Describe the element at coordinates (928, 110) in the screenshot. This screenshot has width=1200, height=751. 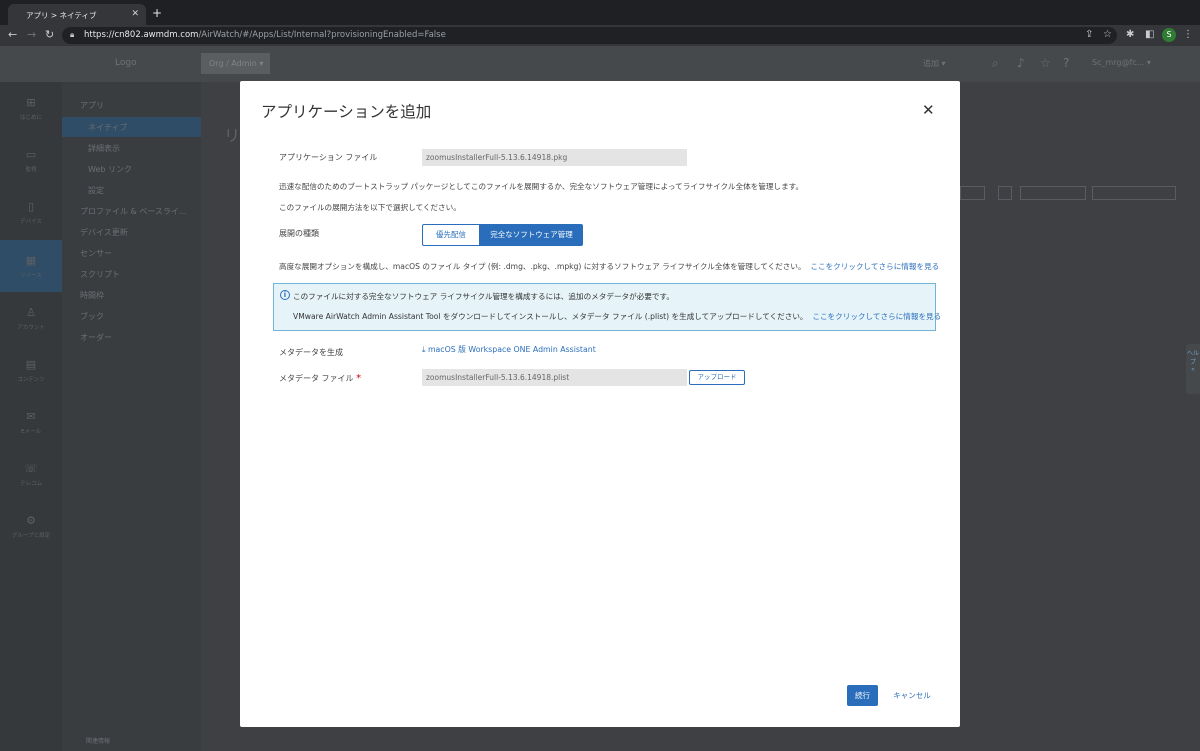
I see `close-icon: ✕` at that location.